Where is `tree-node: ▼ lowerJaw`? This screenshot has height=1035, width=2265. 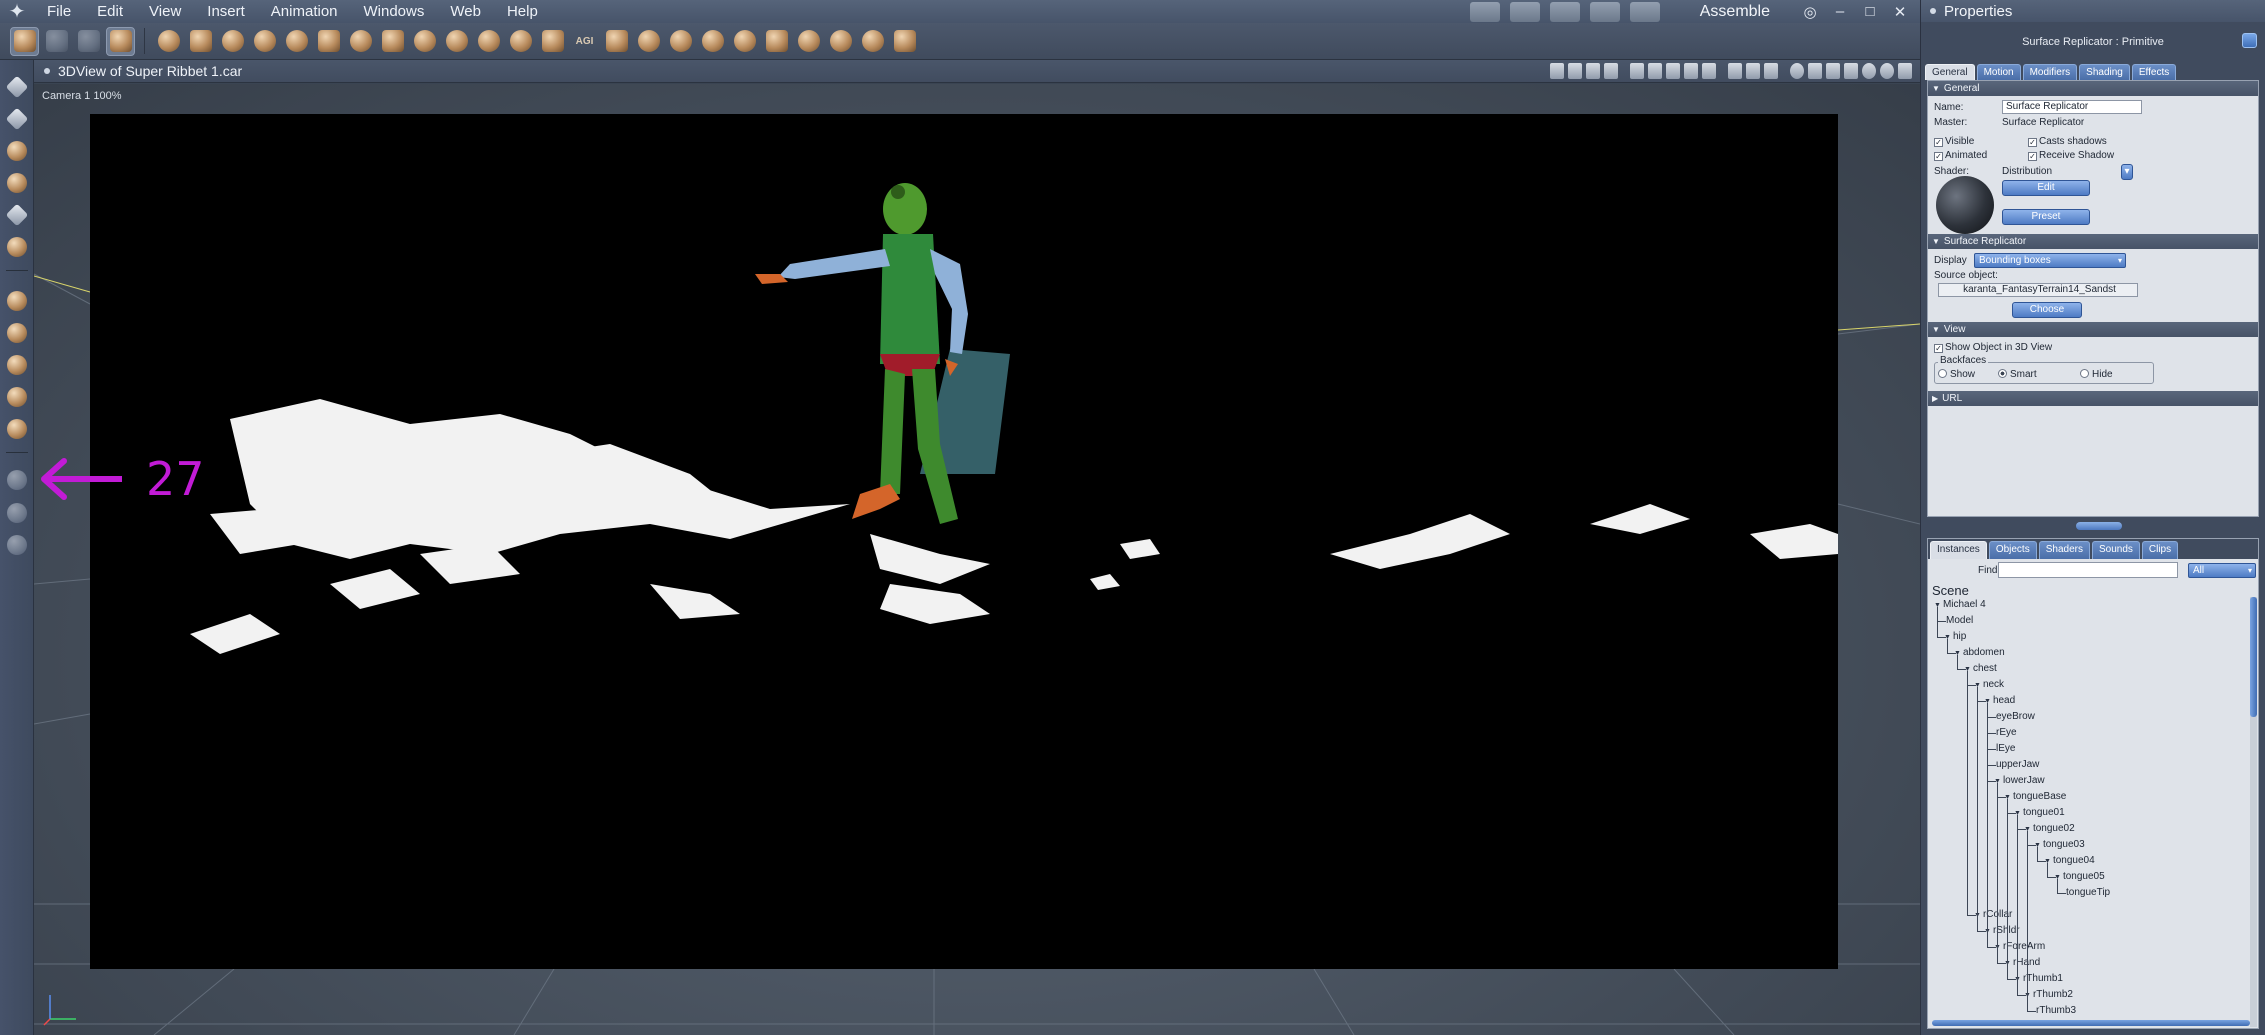
tree-node: ▼ lowerJaw is located at coordinates (2019, 781).